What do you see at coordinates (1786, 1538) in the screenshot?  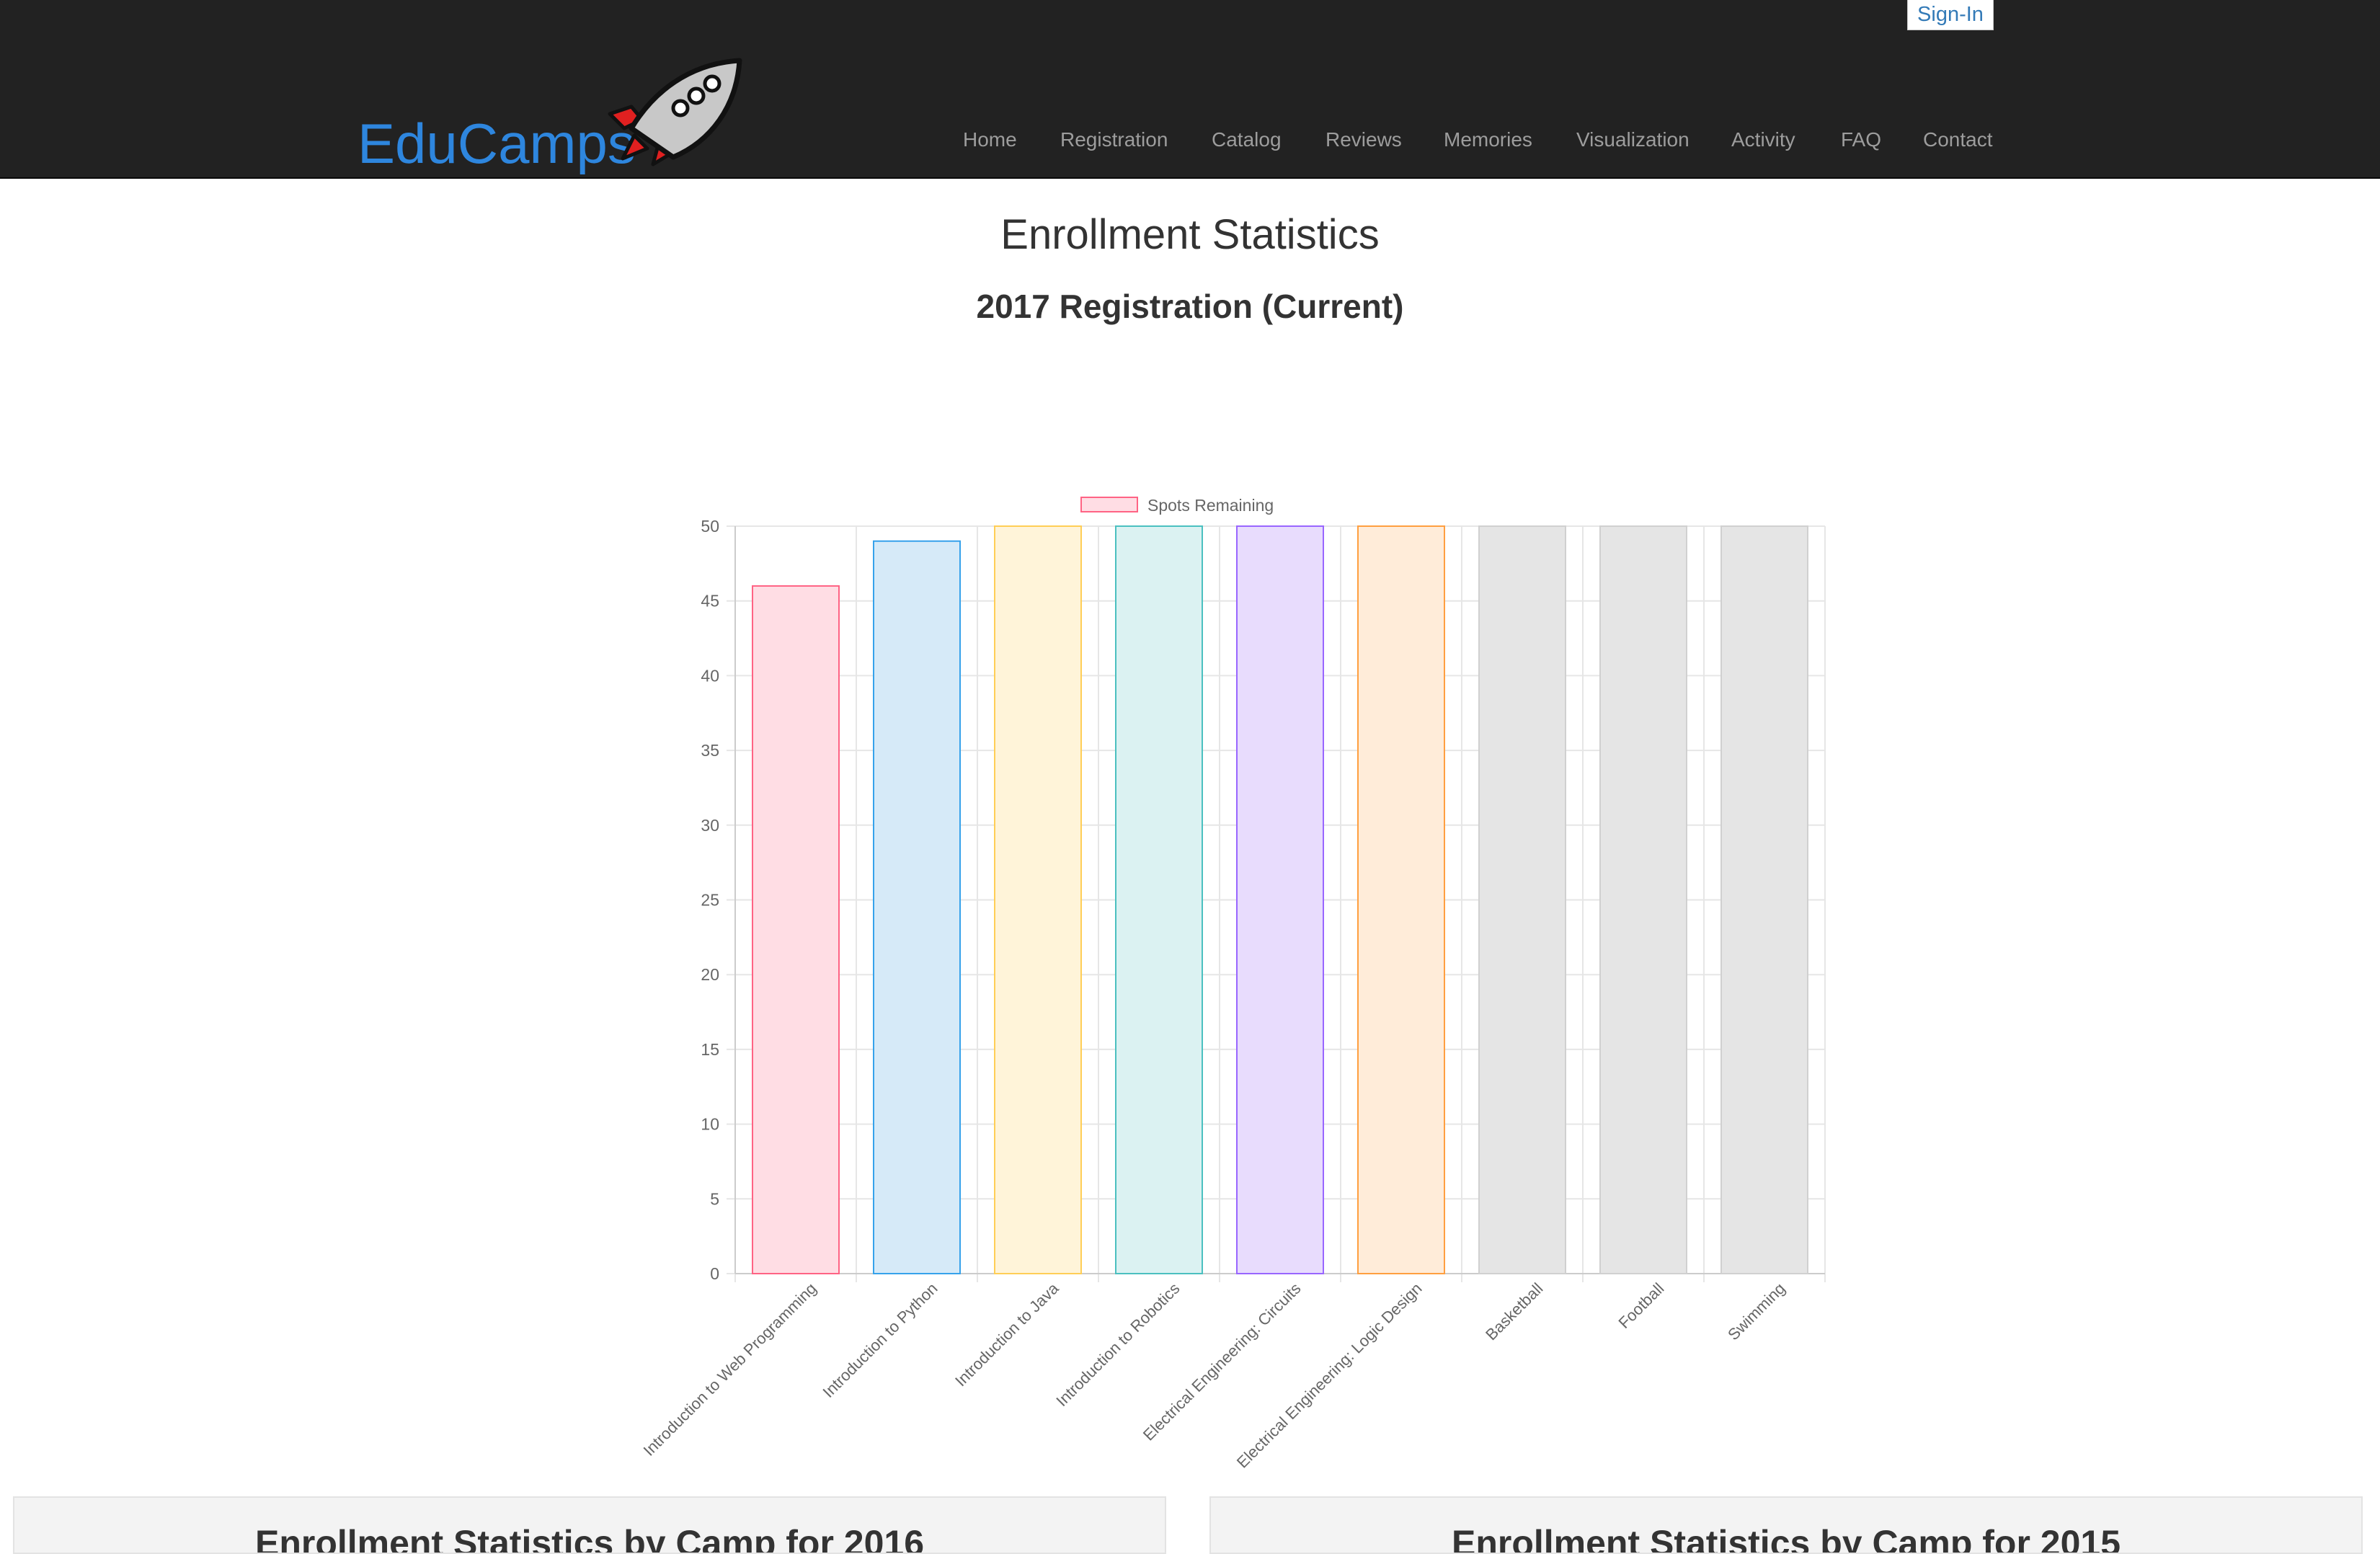 I see `panel-2015-title: Enrollment Statistics by Camp for 2015` at bounding box center [1786, 1538].